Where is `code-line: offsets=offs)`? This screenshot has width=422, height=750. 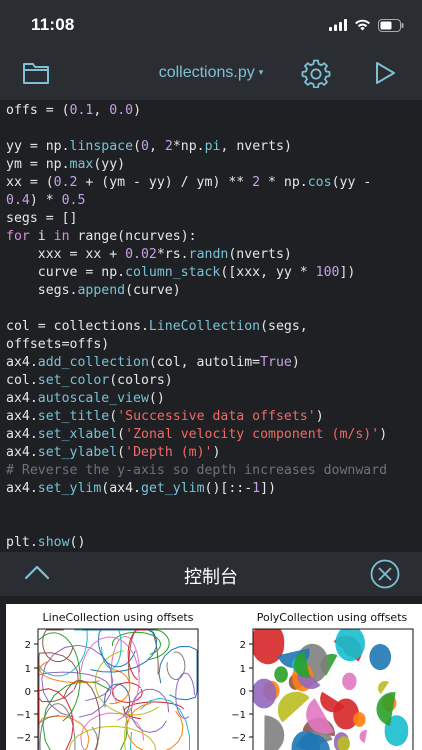
code-line: offsets=offs) is located at coordinates (58, 344).